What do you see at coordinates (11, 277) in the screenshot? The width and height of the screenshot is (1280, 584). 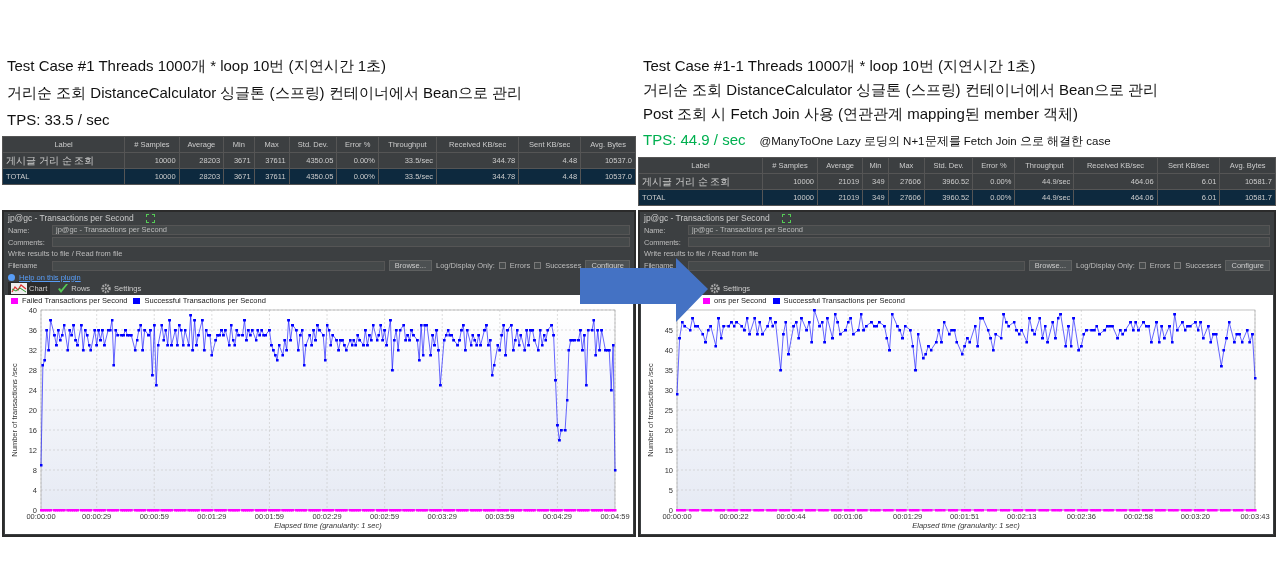 I see `info-icon` at bounding box center [11, 277].